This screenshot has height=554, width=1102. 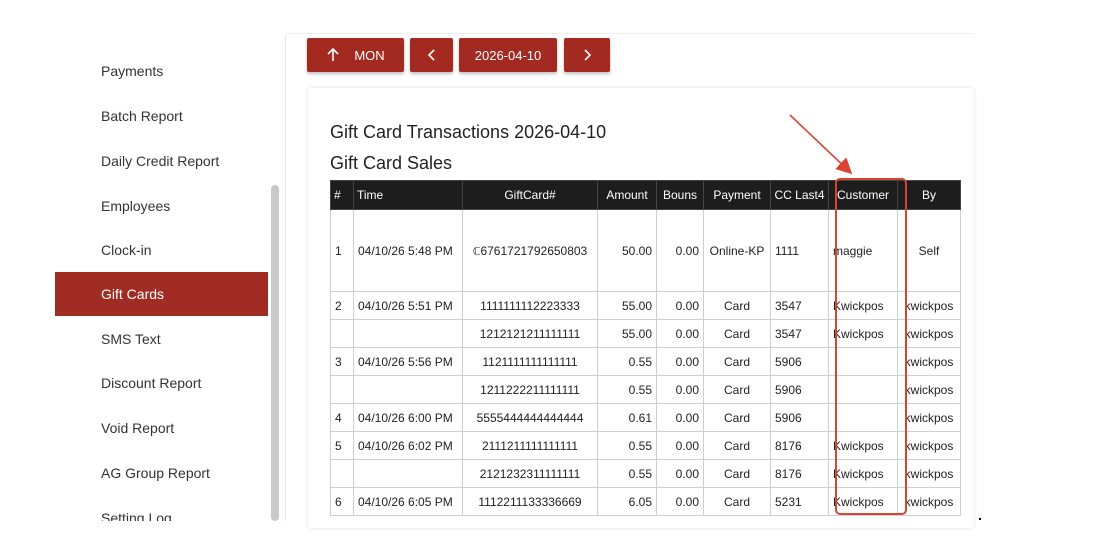 What do you see at coordinates (342, 361) in the screenshot?
I see `row-number: 3` at bounding box center [342, 361].